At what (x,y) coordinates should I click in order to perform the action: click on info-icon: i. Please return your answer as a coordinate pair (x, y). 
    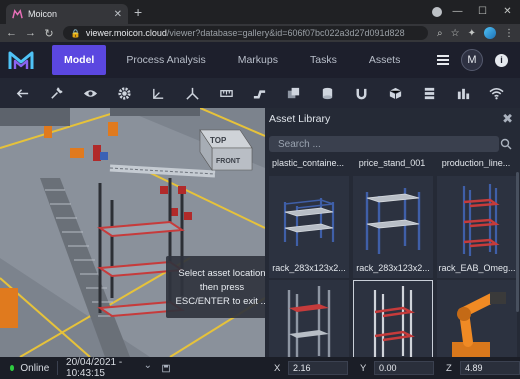
    Looking at the image, I should click on (501, 60).